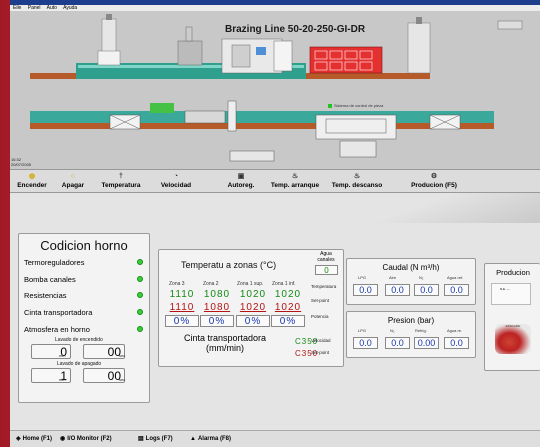 The image size is (540, 447). I want to click on bulb-off-icon: ○, so click(73, 176).